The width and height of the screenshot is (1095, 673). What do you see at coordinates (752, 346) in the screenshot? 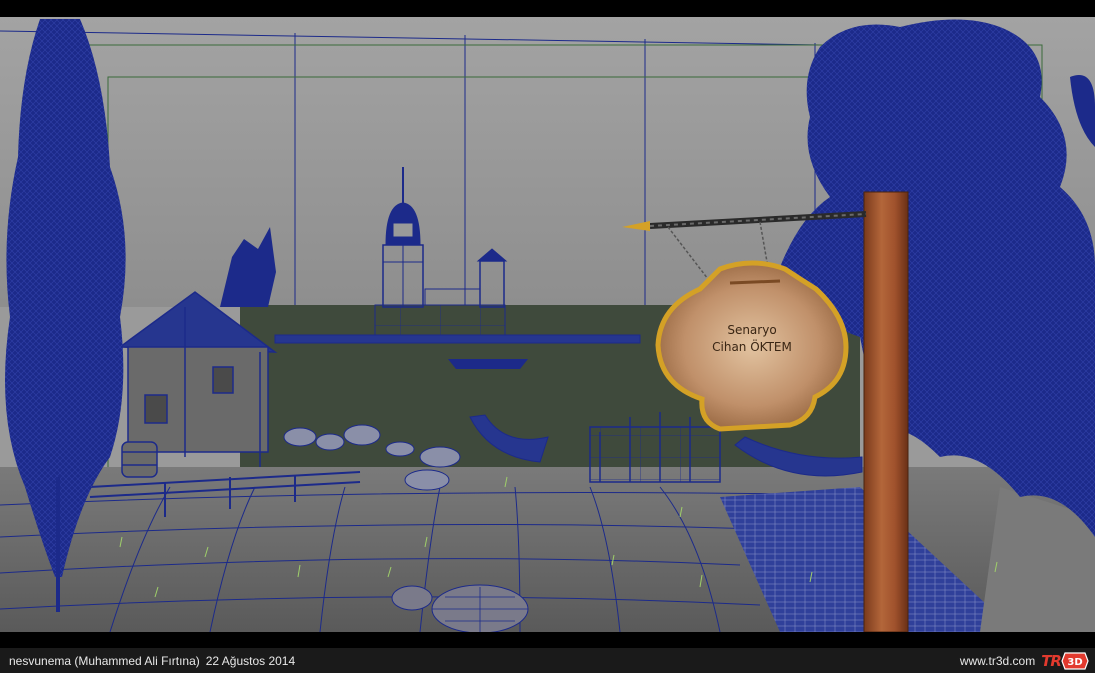
I see `sign-line-2: Cihan ÖKTEM` at bounding box center [752, 346].